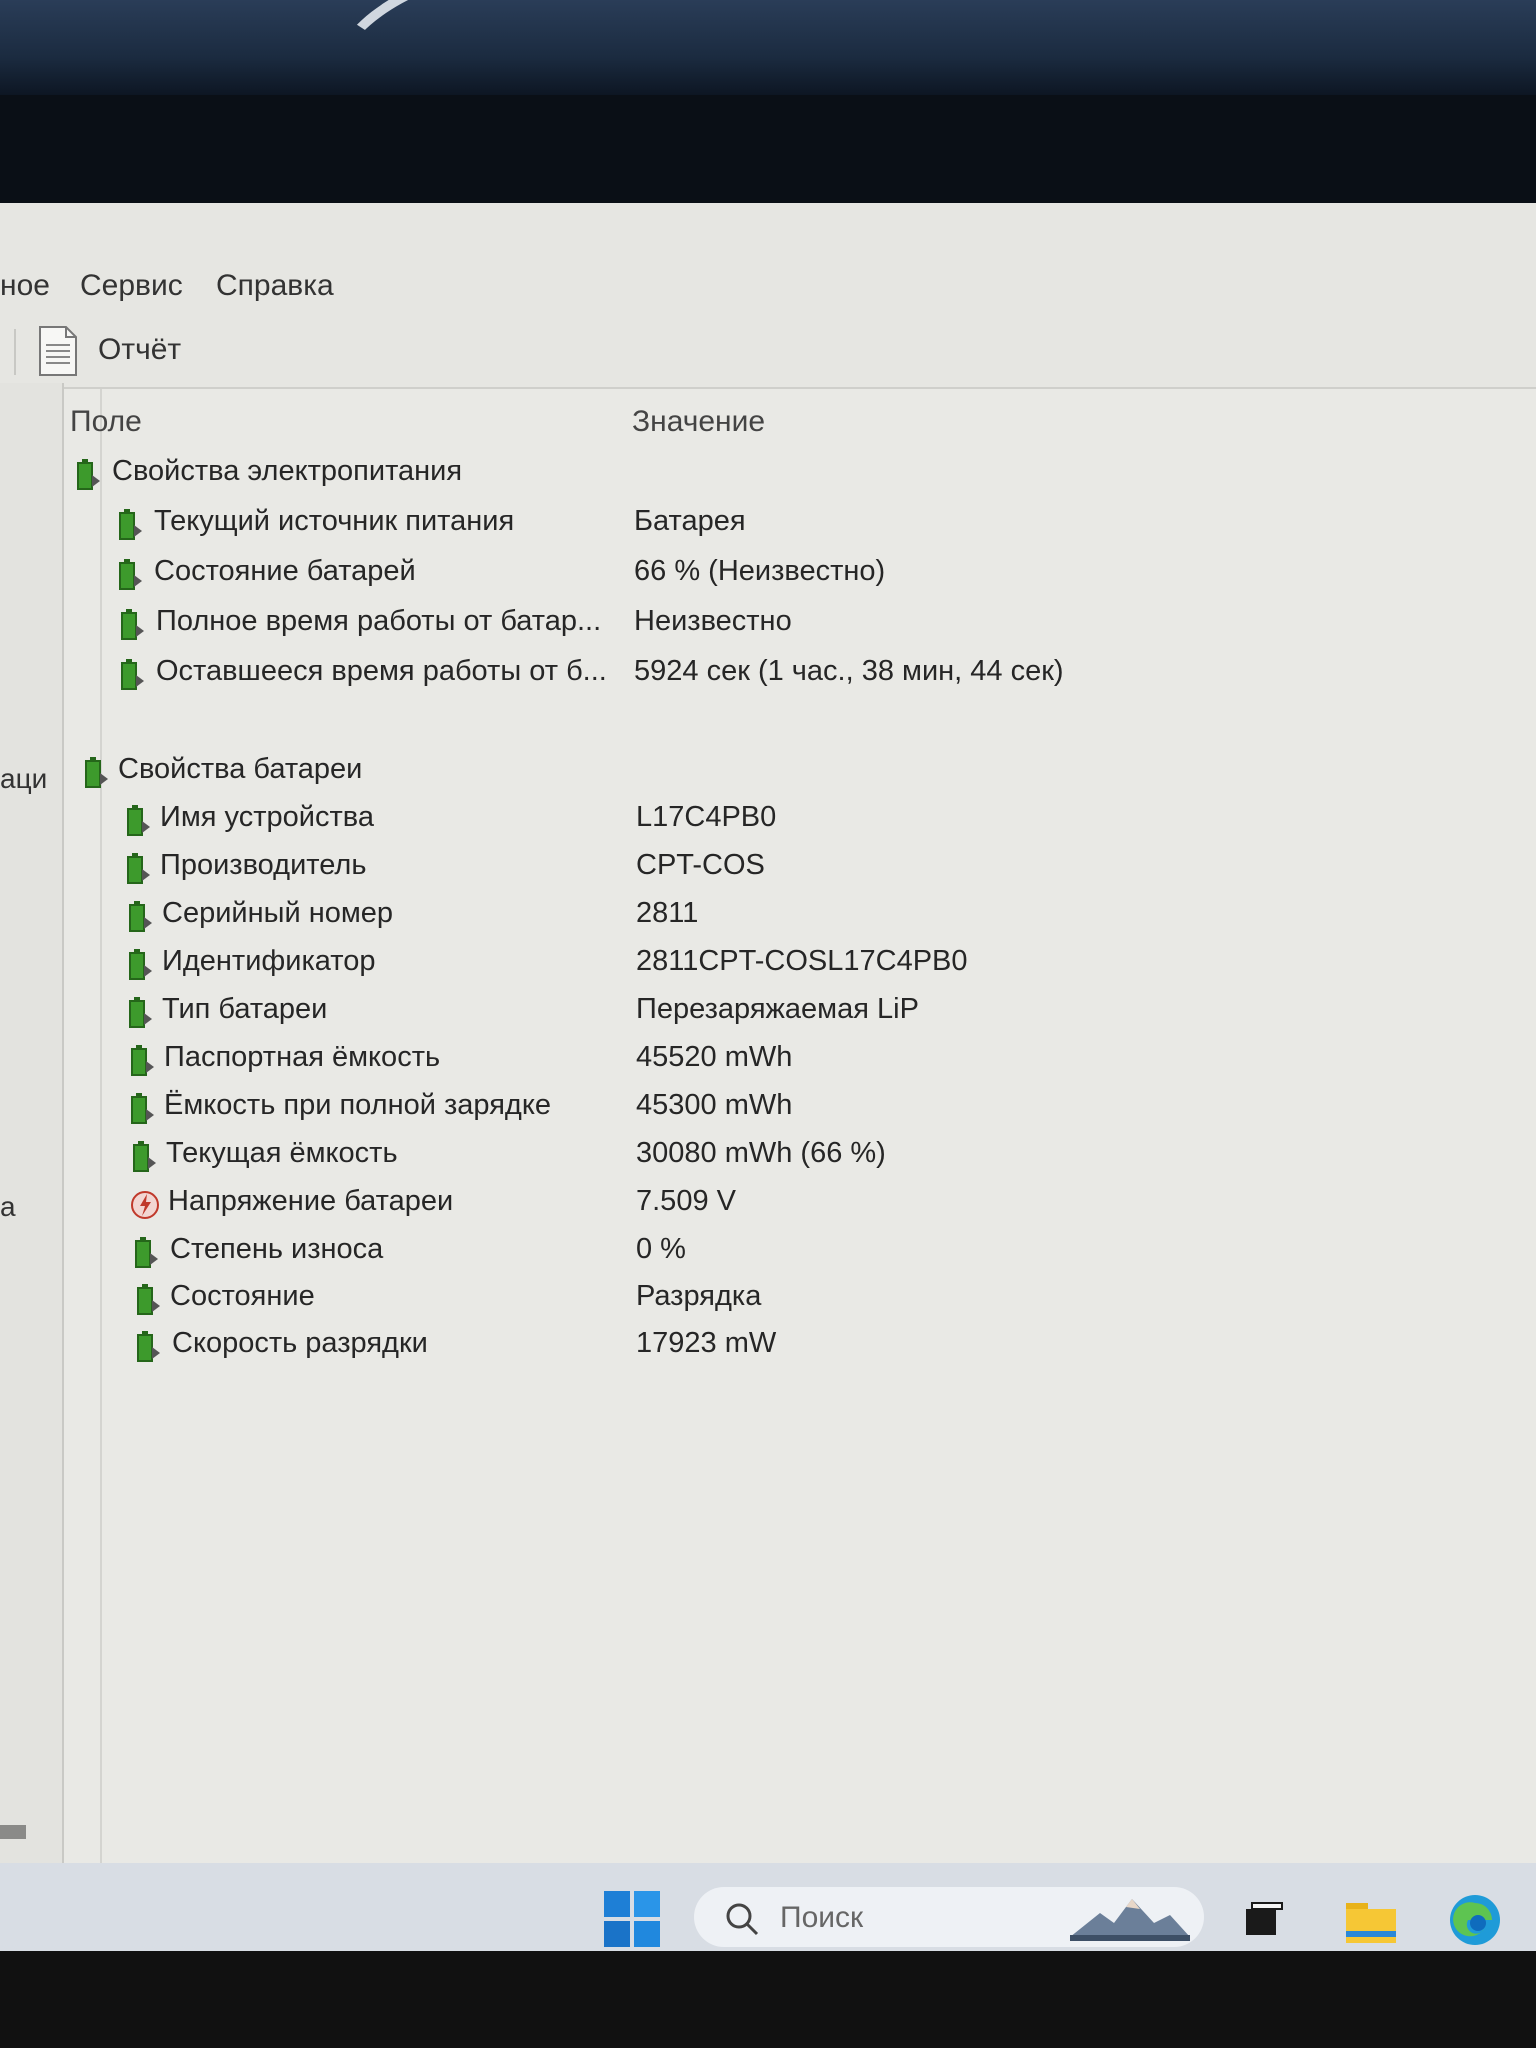 Image resolution: width=1536 pixels, height=2048 pixels. I want to click on row-label: Состояние батарей, so click(285, 571).